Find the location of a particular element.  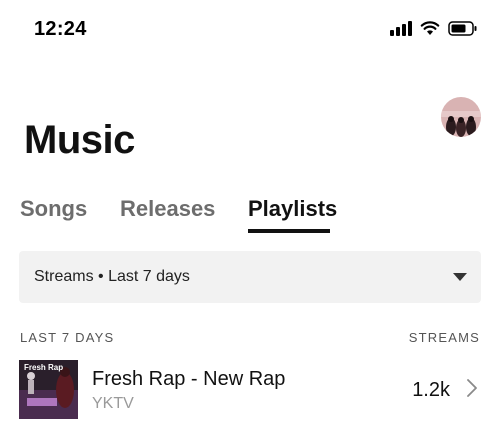

status-bar: 12:24 is located at coordinates (250, 28).